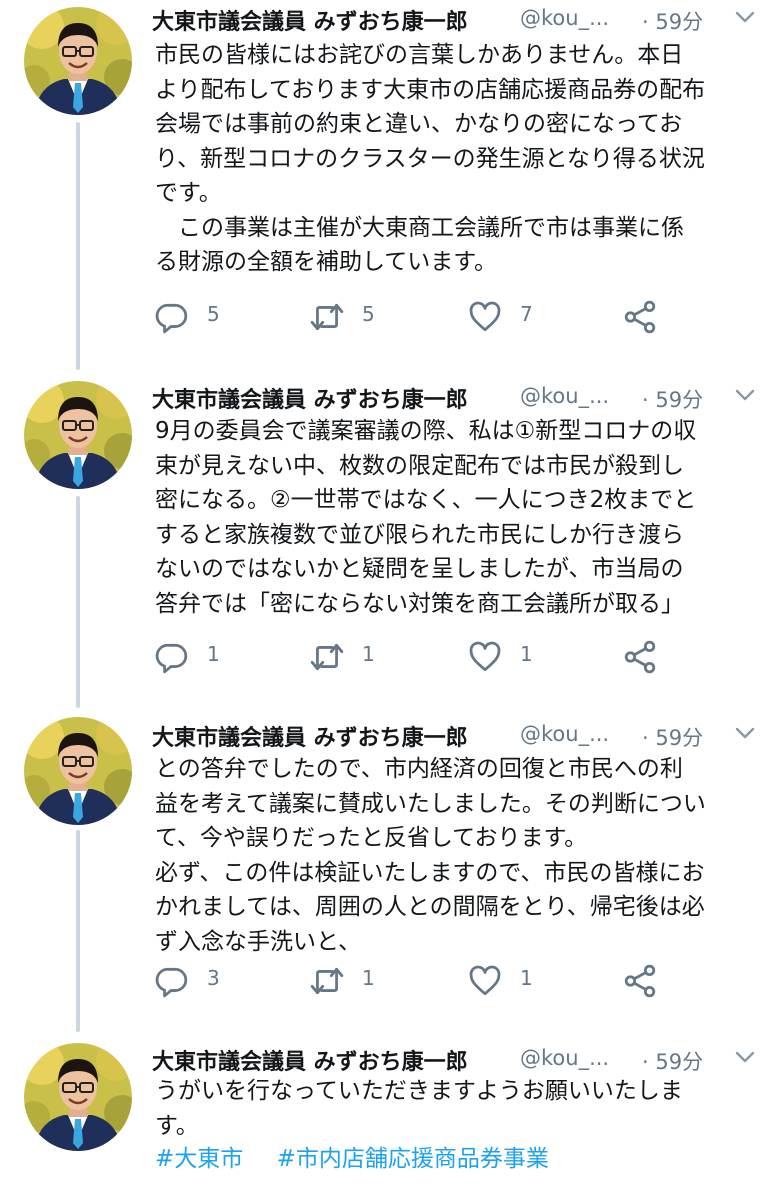 The width and height of the screenshot is (784, 1200). I want to click on tweet-text-line: です。, so click(188, 193).